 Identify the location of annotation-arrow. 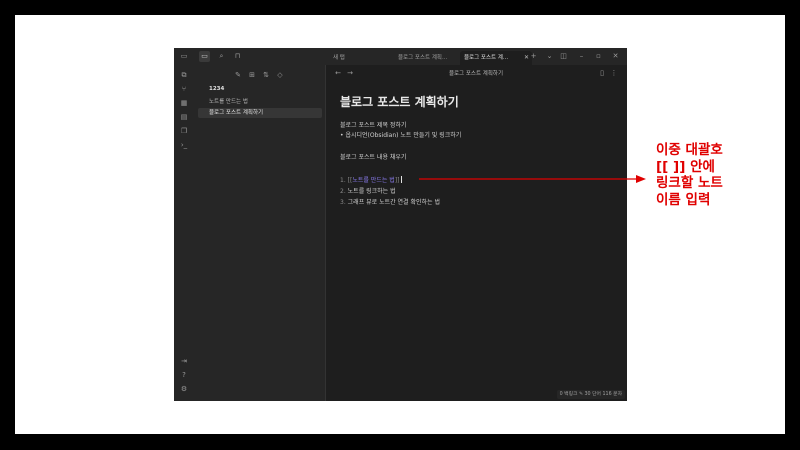
(532, 179).